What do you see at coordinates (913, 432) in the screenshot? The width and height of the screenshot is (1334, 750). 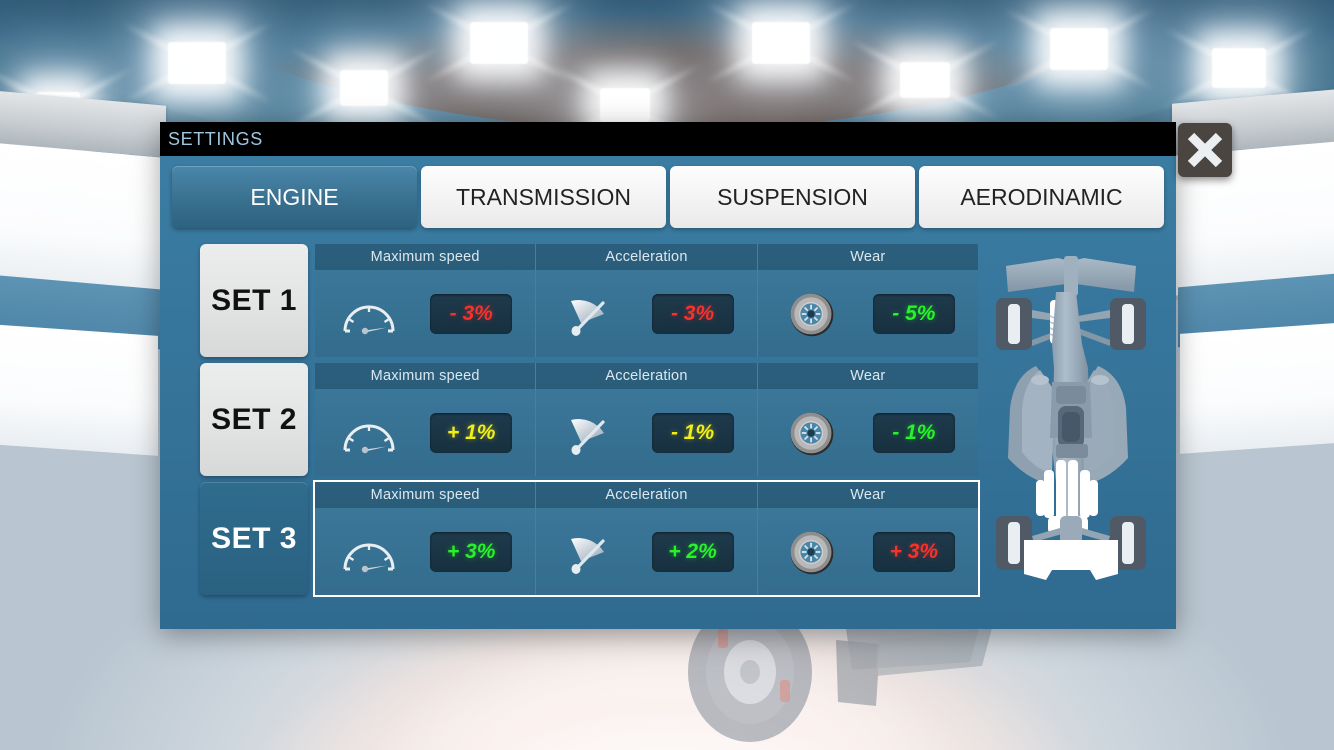 I see `stat-value-wear: - 1%` at bounding box center [913, 432].